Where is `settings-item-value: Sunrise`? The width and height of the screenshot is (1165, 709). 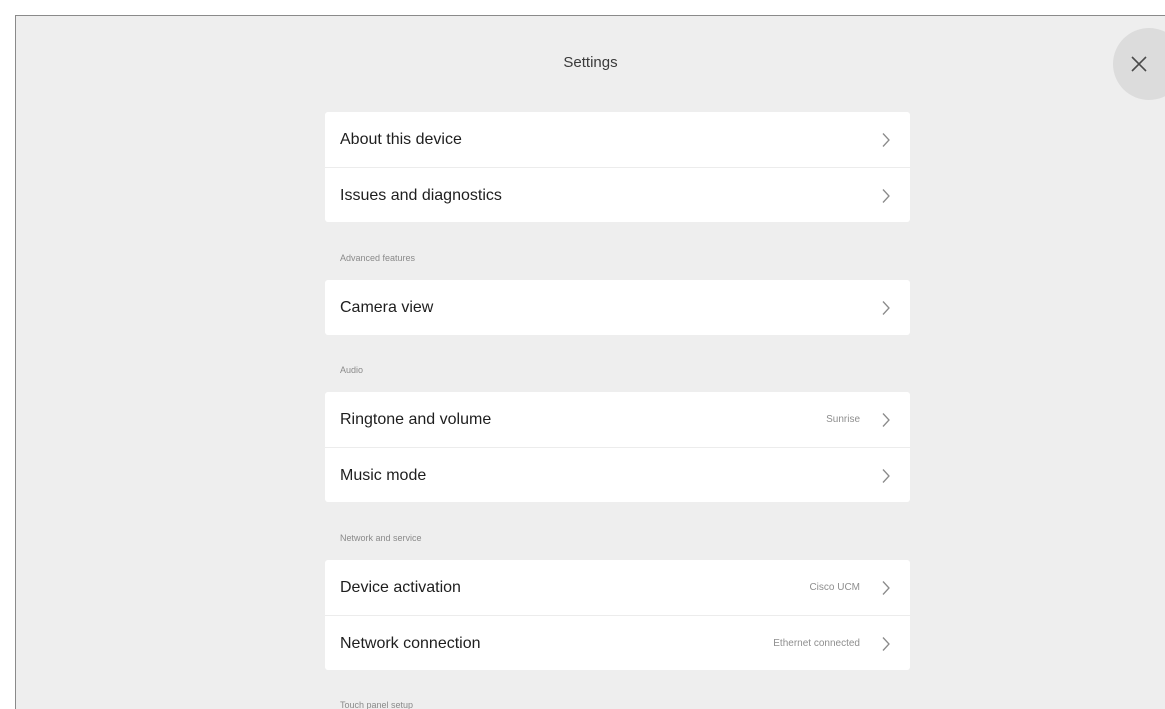
settings-item-value: Sunrise is located at coordinates (843, 419).